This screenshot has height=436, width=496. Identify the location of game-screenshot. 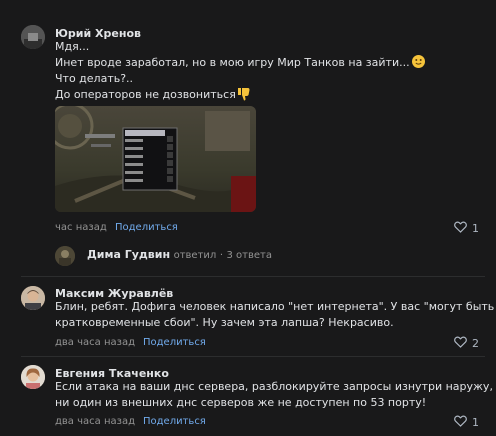
(155, 159).